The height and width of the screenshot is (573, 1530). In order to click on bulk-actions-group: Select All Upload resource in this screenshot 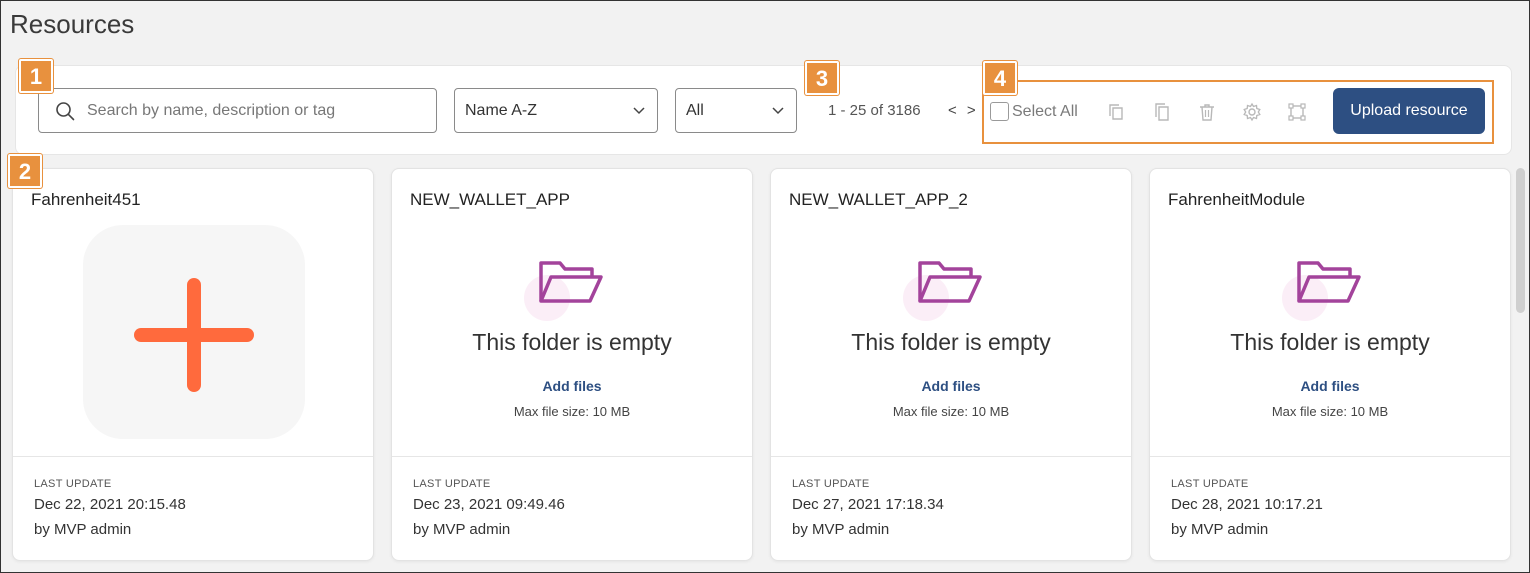, I will do `click(1238, 112)`.